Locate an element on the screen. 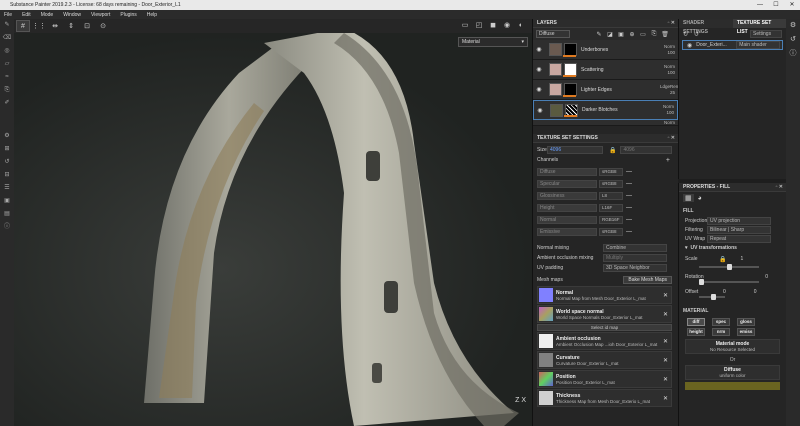  collapse-icon: ▾ is located at coordinates (686, 248).